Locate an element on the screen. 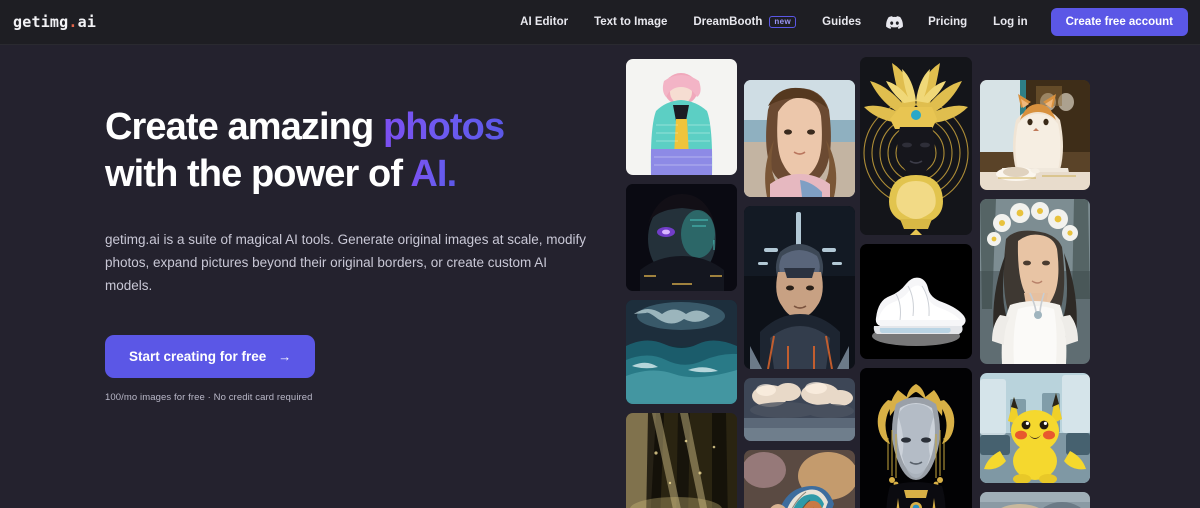  gallery-image-golden-deity-mask is located at coordinates (916, 146).